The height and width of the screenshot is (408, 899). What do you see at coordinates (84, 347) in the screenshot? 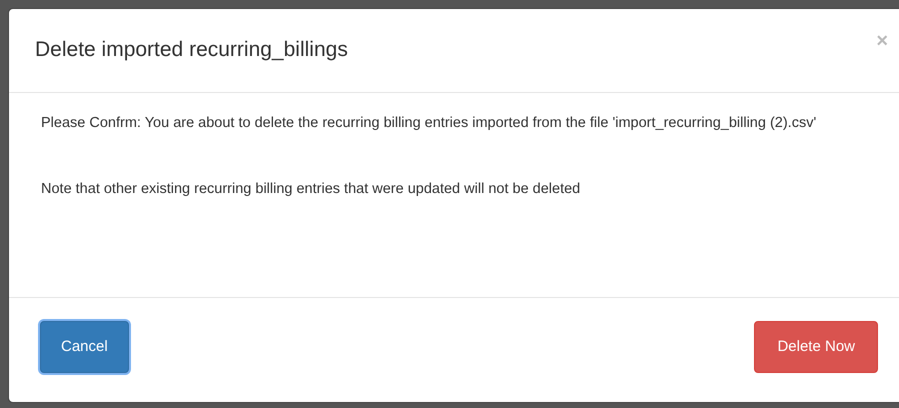
I see `cancel-button: Cancel` at bounding box center [84, 347].